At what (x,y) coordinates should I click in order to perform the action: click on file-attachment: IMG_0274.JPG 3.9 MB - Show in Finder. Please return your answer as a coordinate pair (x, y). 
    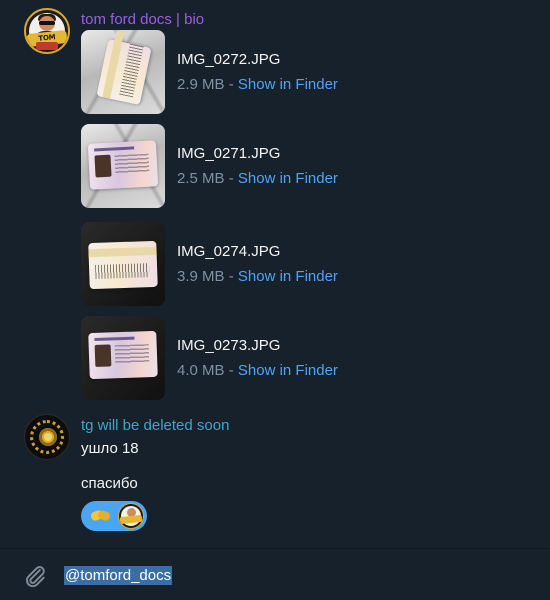
    Looking at the image, I should click on (291, 265).